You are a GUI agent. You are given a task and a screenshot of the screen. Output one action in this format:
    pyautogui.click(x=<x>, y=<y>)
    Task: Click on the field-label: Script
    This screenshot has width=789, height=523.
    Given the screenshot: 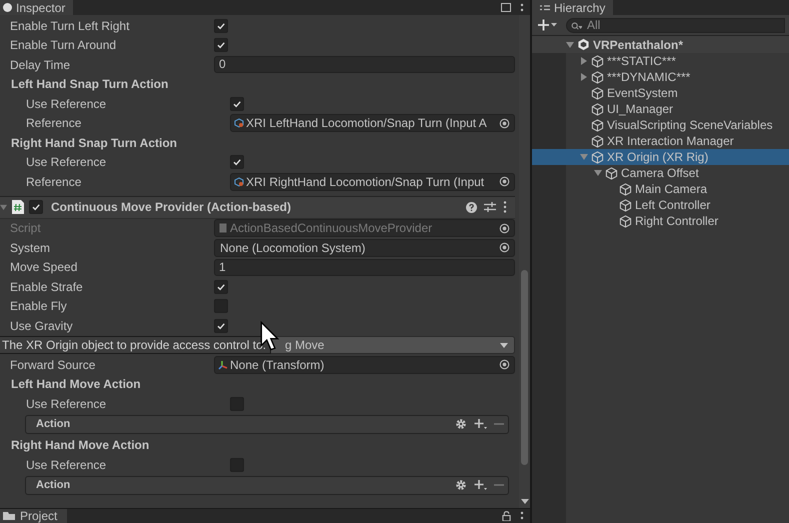 What is the action you would take?
    pyautogui.click(x=26, y=228)
    